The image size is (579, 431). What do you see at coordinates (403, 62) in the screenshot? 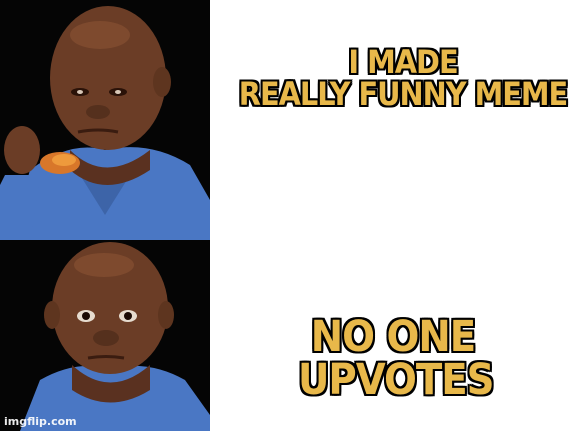
I see `top-caption-line-1: I MADE` at bounding box center [403, 62].